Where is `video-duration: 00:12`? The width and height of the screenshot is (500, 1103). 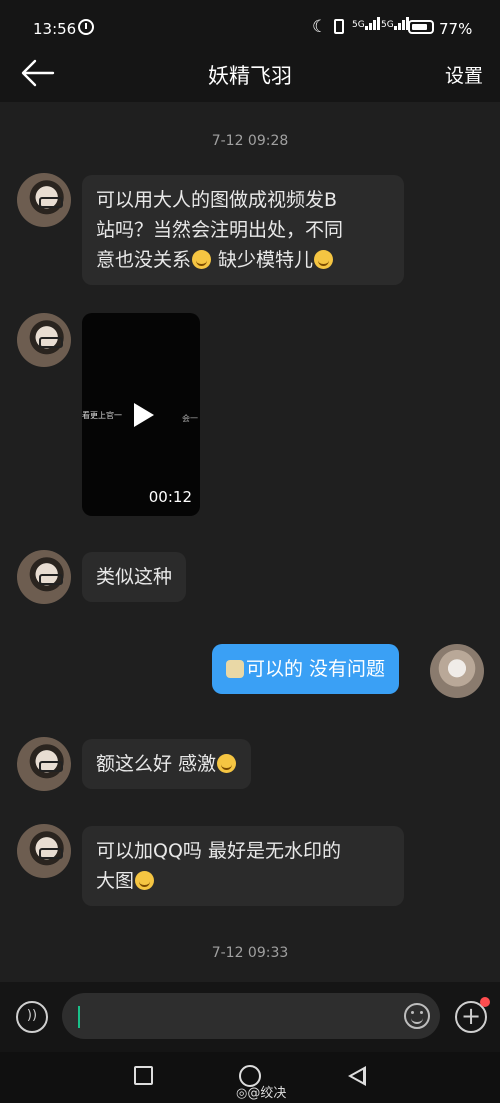 video-duration: 00:12 is located at coordinates (170, 497).